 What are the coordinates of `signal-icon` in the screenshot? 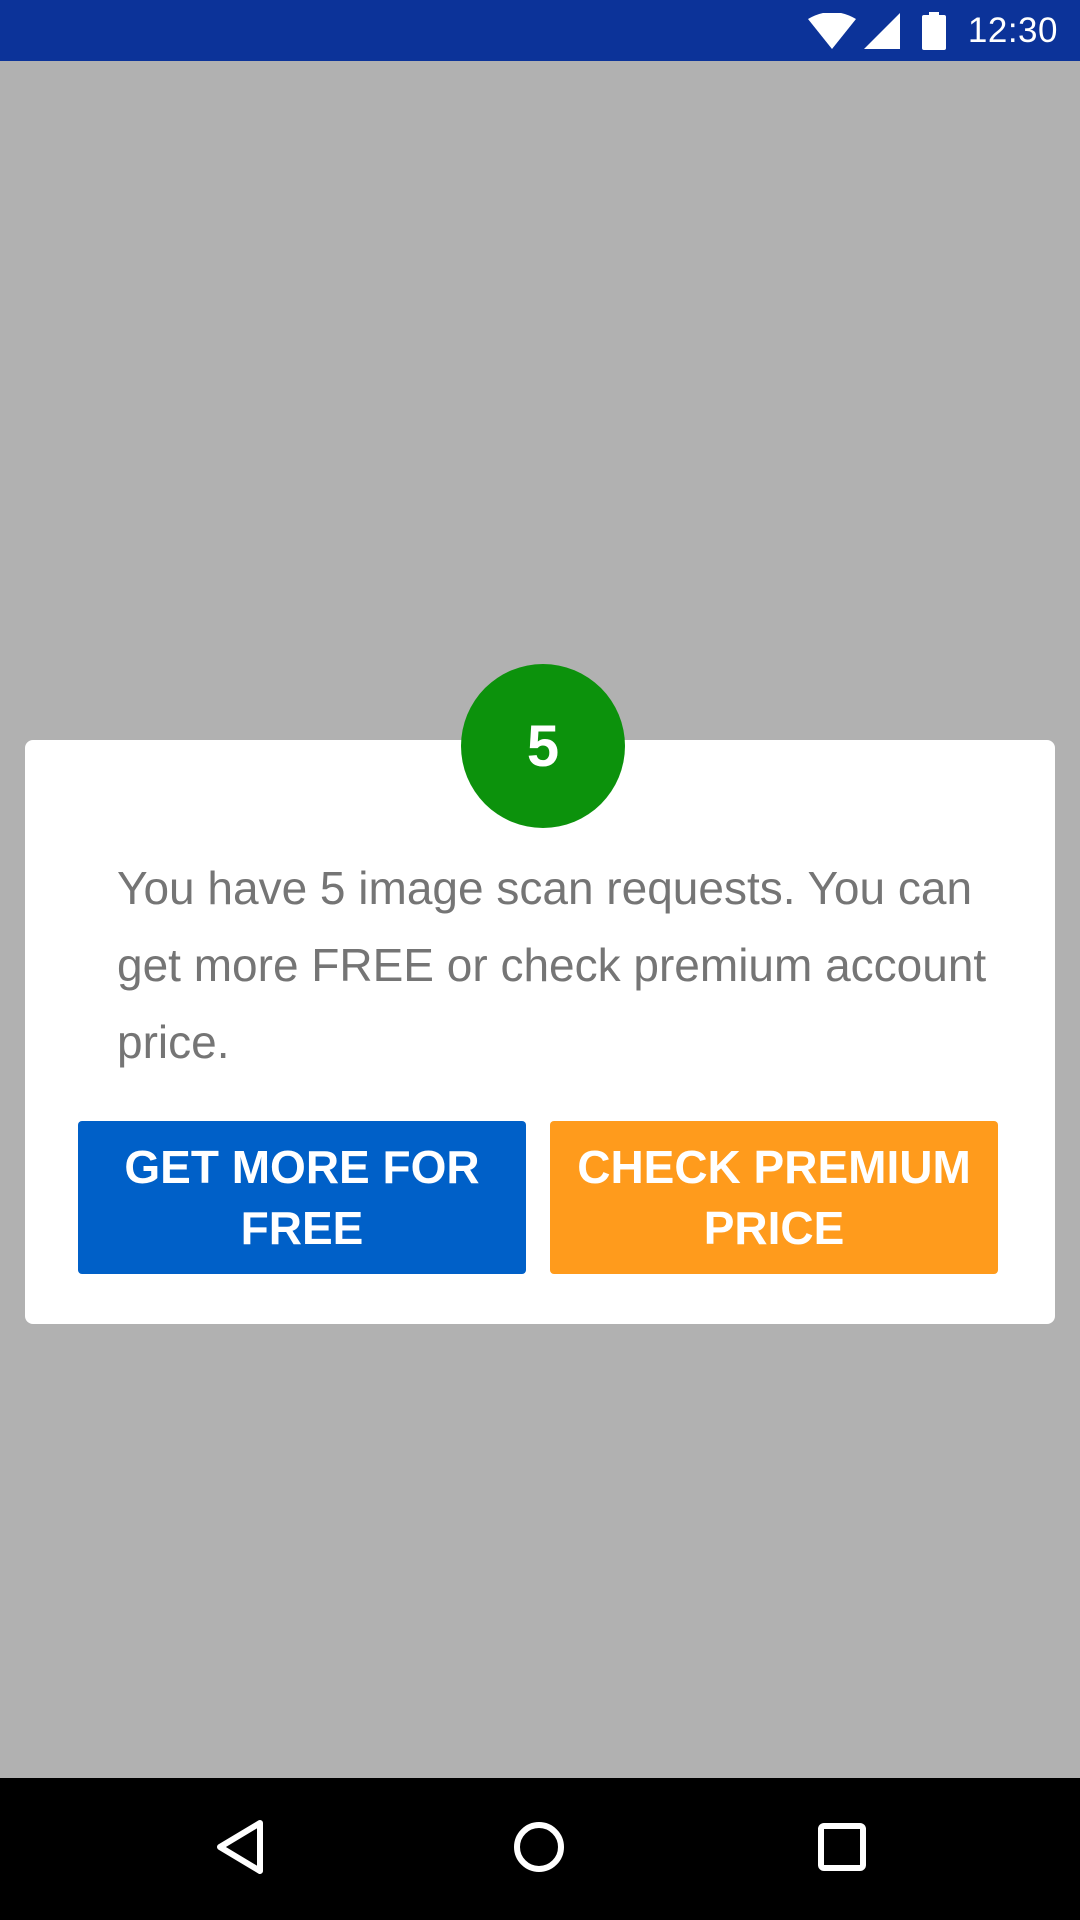 It's located at (881, 30).